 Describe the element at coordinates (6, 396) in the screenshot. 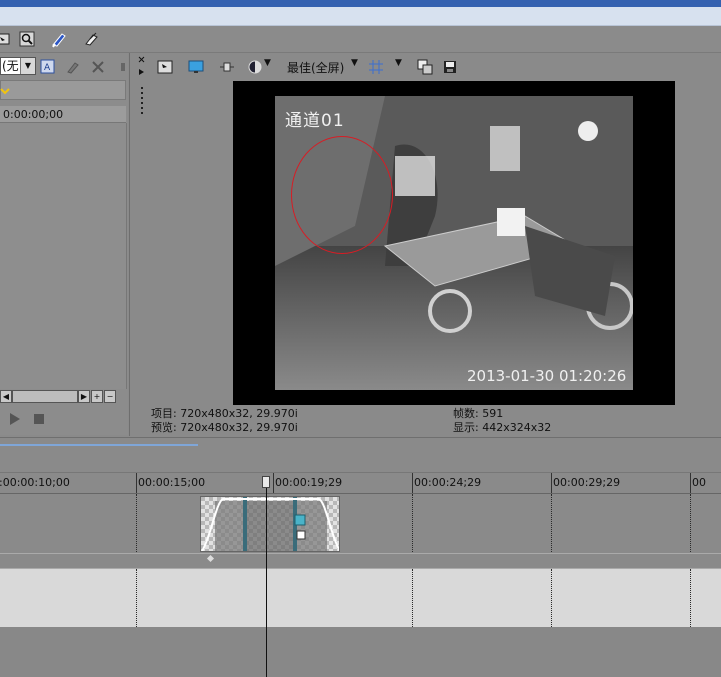

I see `scroll-left-icon: ◀` at that location.